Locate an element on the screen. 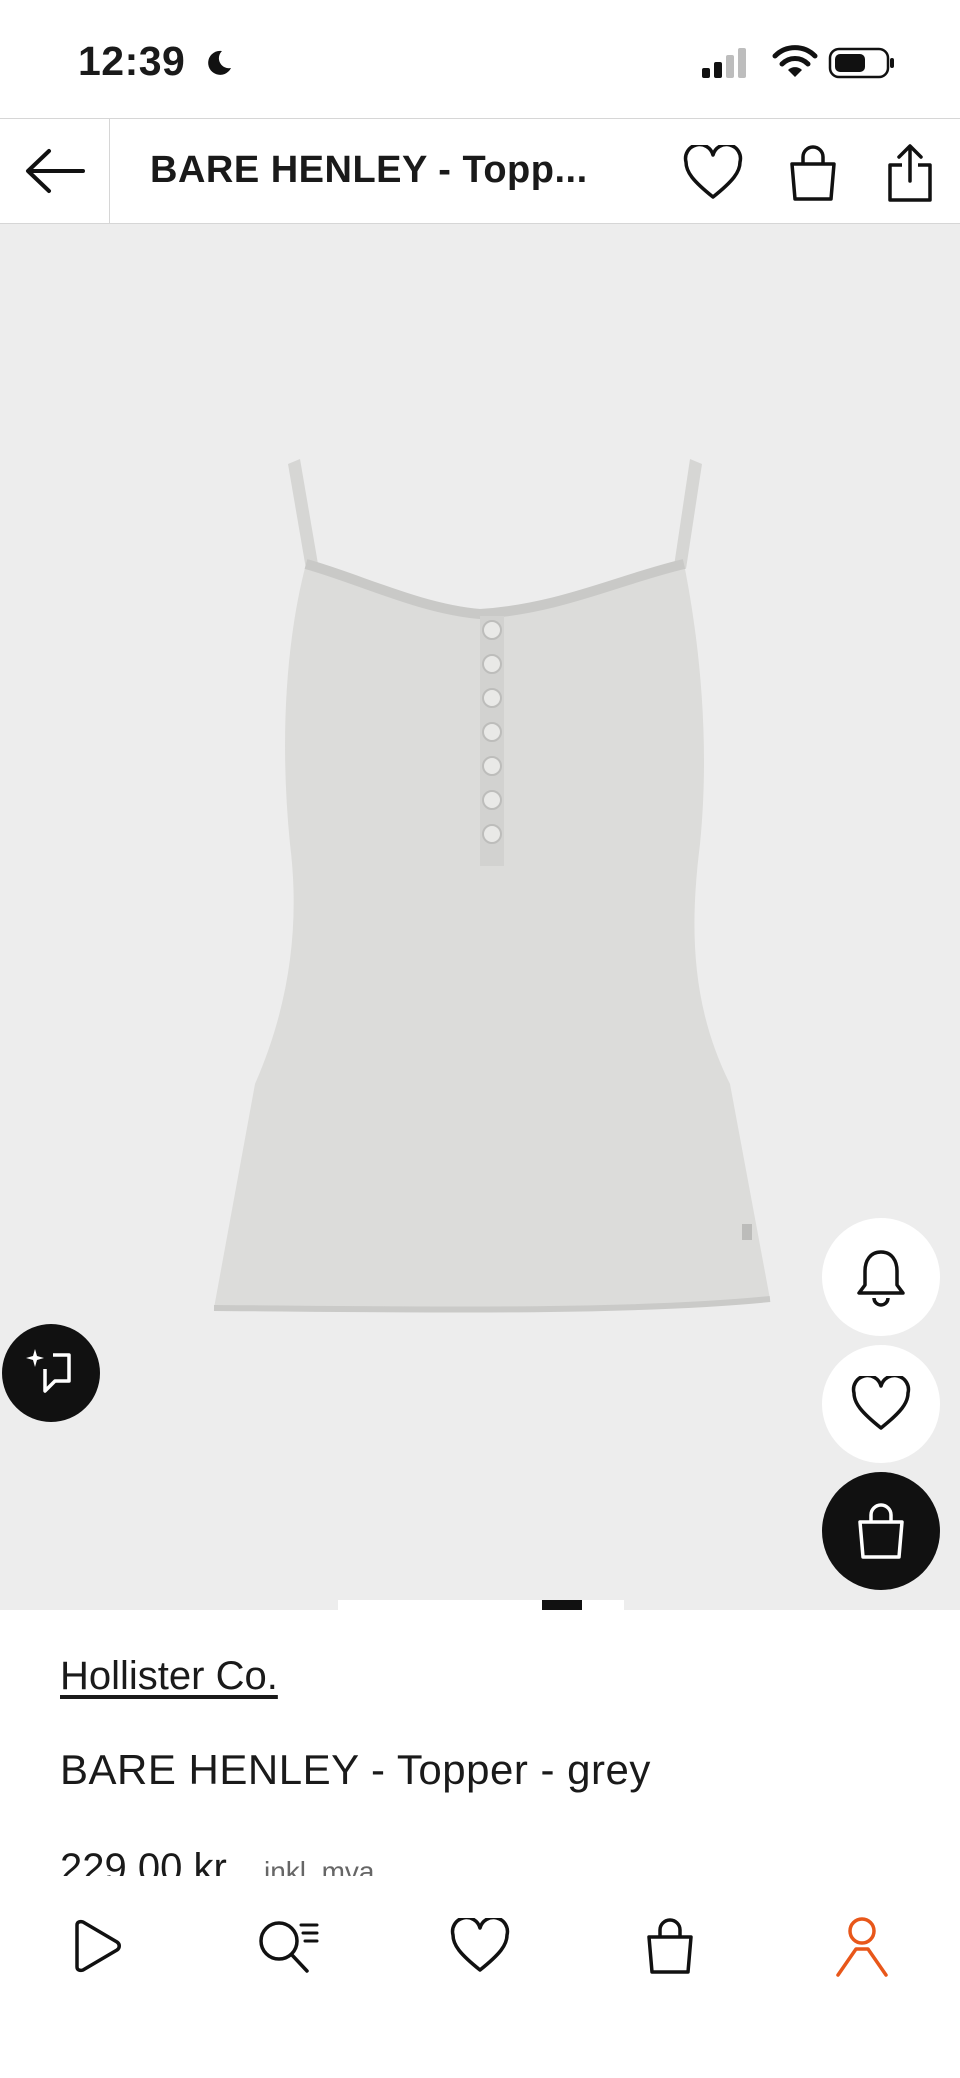 The image size is (960, 2078). ai-assistant-button is located at coordinates (51, 1373).